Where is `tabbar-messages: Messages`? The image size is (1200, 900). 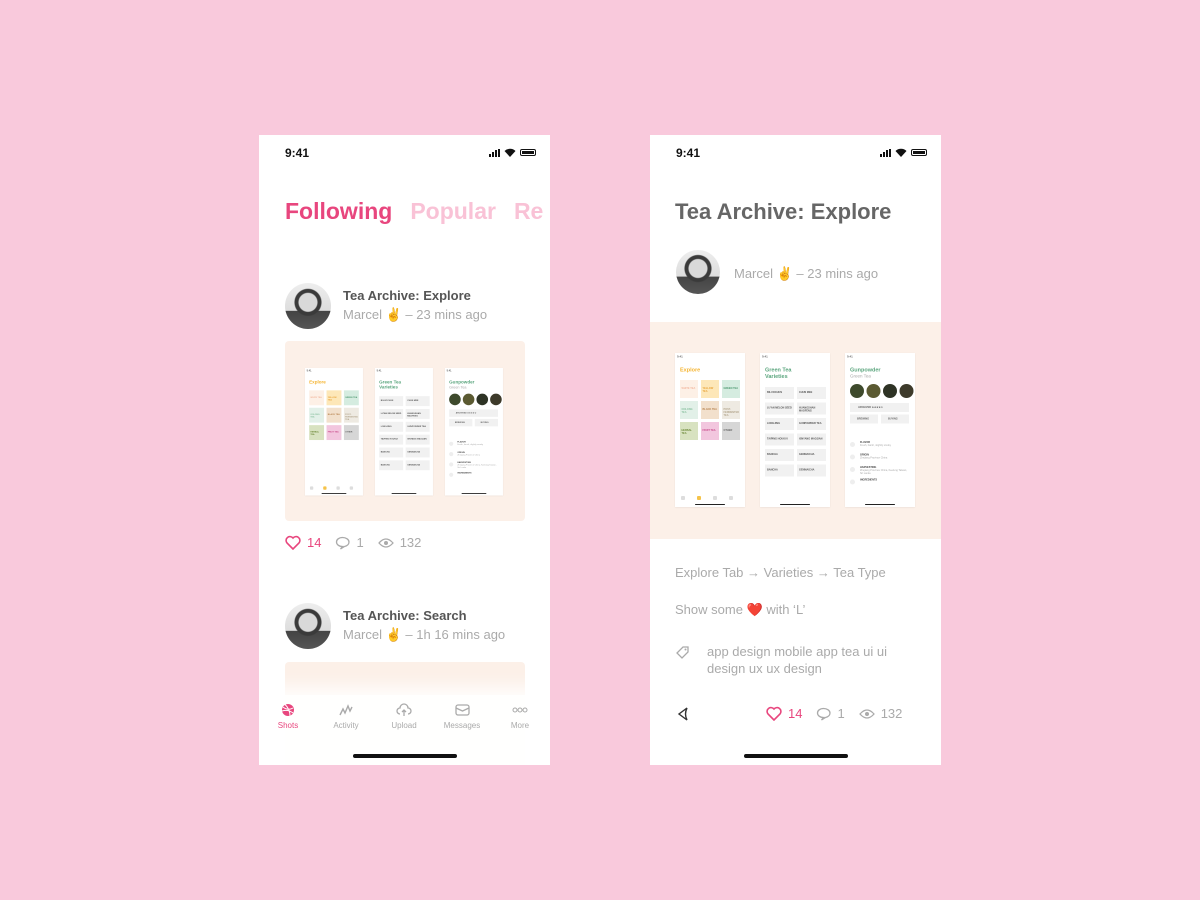
tabbar-messages: Messages is located at coordinates (462, 716).